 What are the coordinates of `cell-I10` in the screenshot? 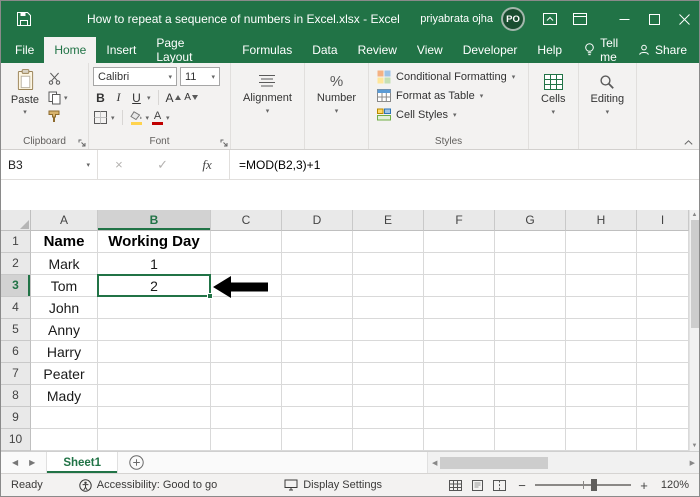 It's located at (663, 440).